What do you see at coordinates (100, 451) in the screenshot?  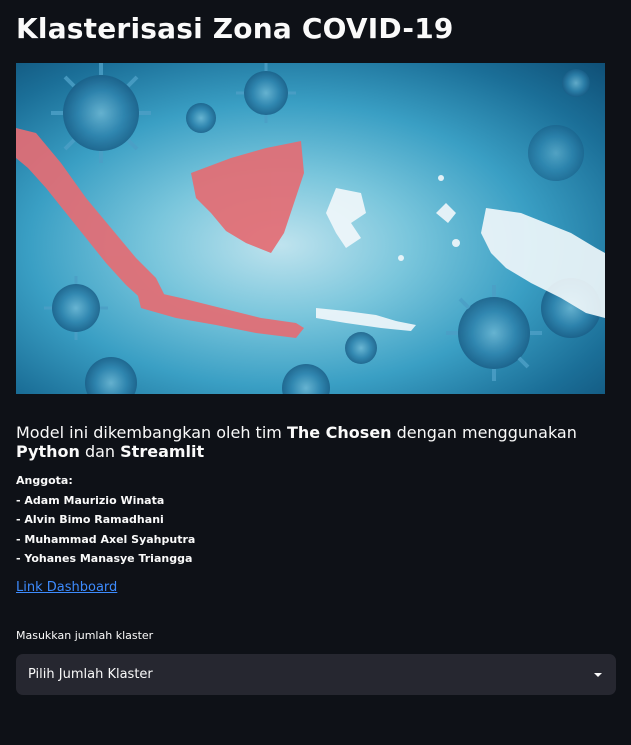 I see `intro-part3: dan` at bounding box center [100, 451].